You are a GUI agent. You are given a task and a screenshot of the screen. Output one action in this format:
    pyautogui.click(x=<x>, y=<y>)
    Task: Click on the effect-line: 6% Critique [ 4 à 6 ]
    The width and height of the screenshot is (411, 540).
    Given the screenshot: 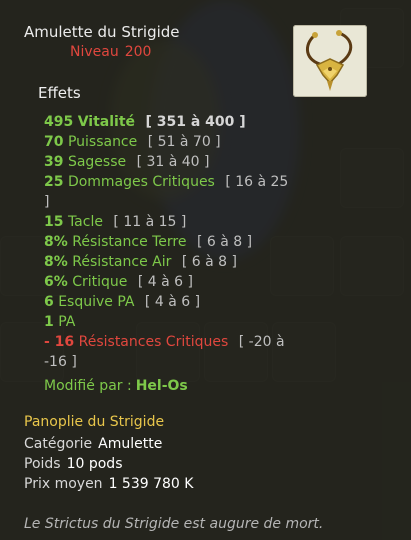 What is the action you would take?
    pyautogui.click(x=179, y=282)
    